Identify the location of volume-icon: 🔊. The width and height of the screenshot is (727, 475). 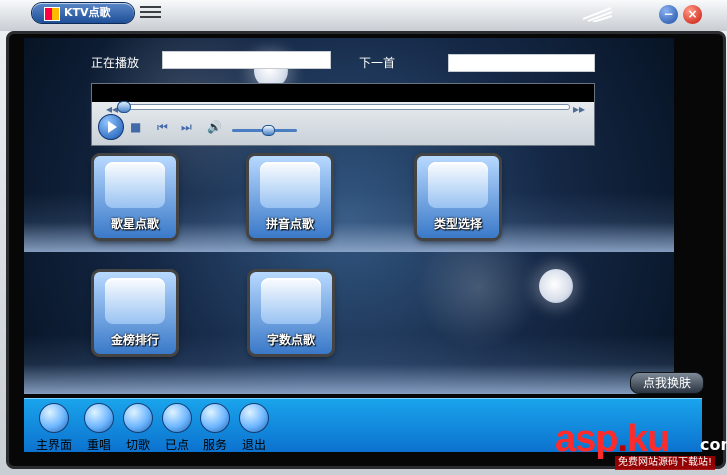
(214, 127).